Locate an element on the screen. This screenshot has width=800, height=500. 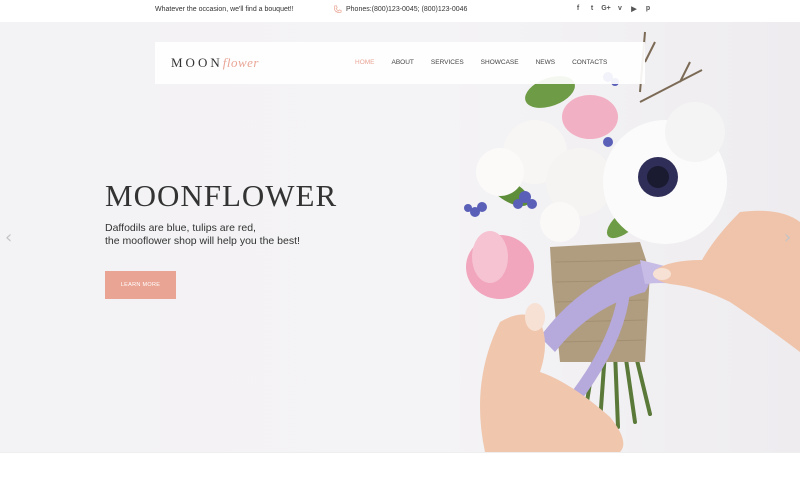
google-plus-icon: G+ is located at coordinates (606, 9).